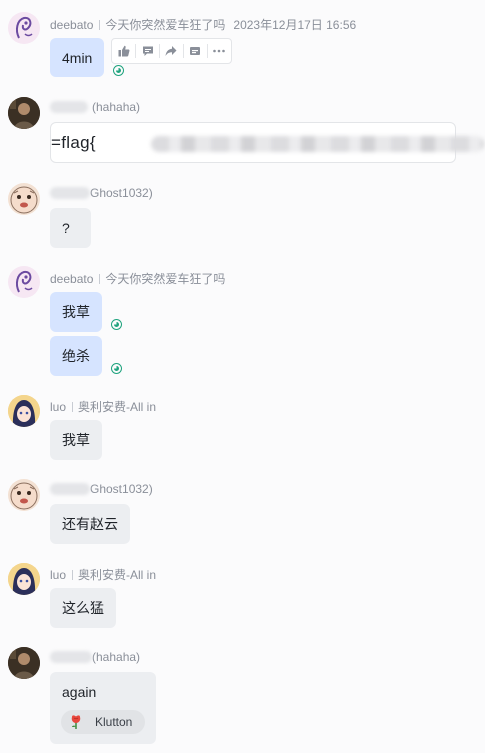  Describe the element at coordinates (317, 144) in the screenshot. I see `redacted-content` at that location.